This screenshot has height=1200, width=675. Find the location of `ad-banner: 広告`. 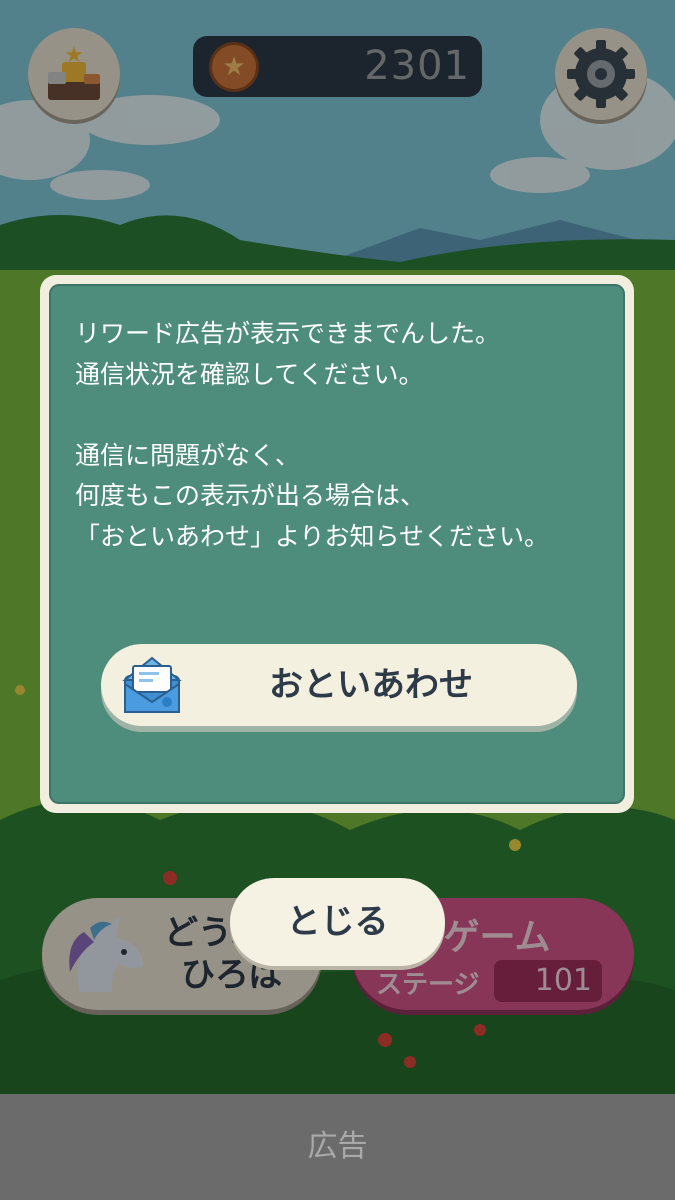

ad-banner: 広告 is located at coordinates (337, 1147).